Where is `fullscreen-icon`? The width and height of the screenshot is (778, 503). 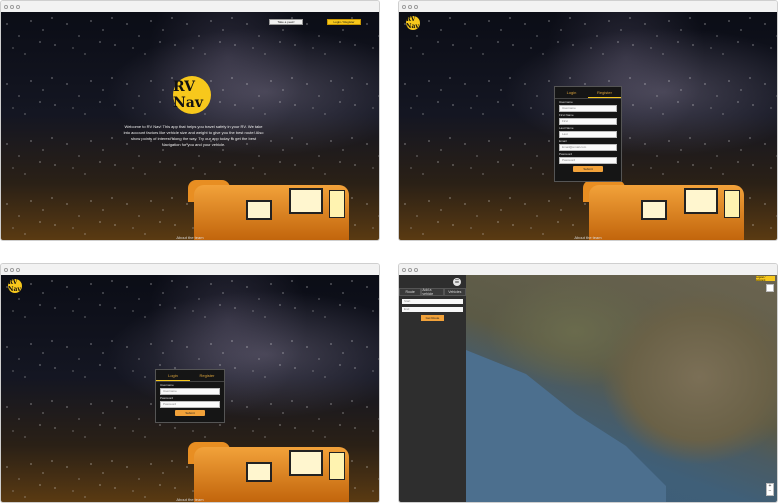
fullscreen-icon is located at coordinates (770, 288).